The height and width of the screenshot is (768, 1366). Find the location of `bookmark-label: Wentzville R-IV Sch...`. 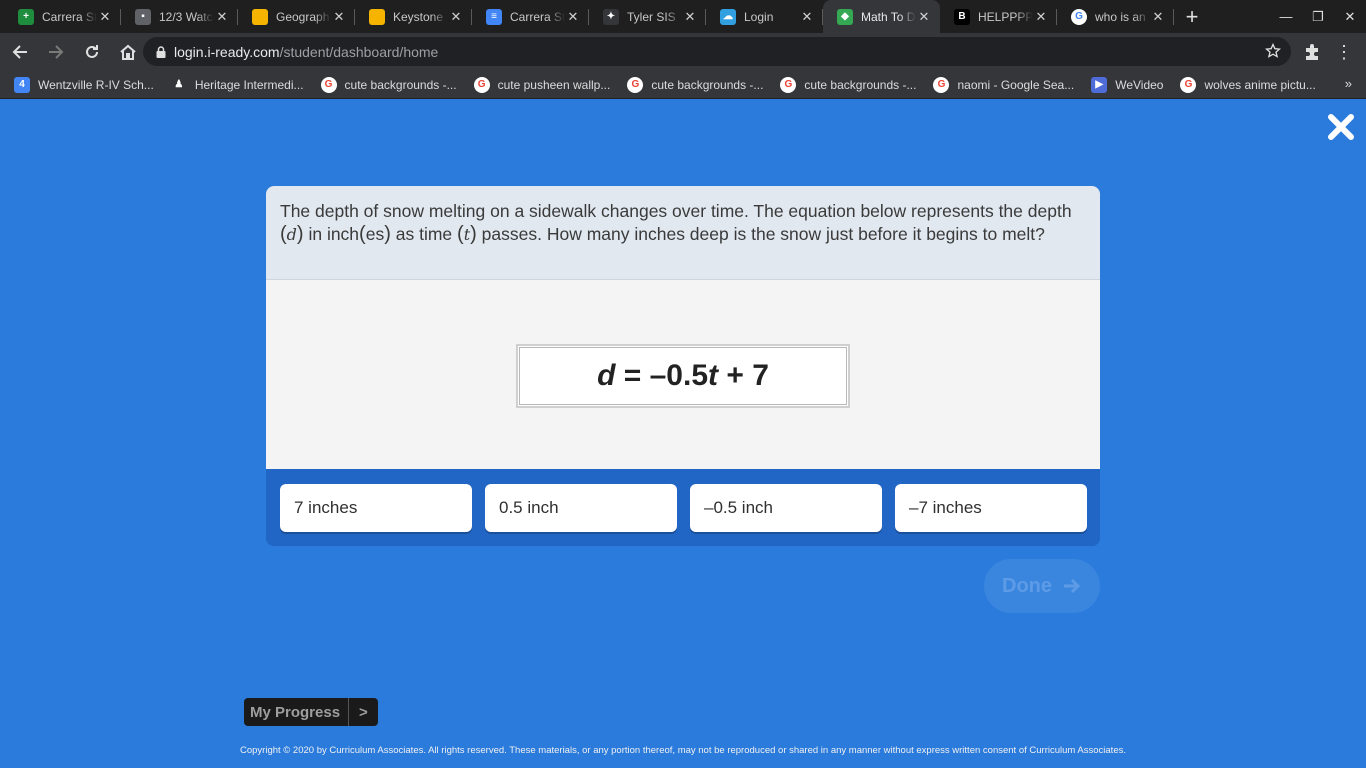

bookmark-label: Wentzville R-IV Sch... is located at coordinates (96, 84).